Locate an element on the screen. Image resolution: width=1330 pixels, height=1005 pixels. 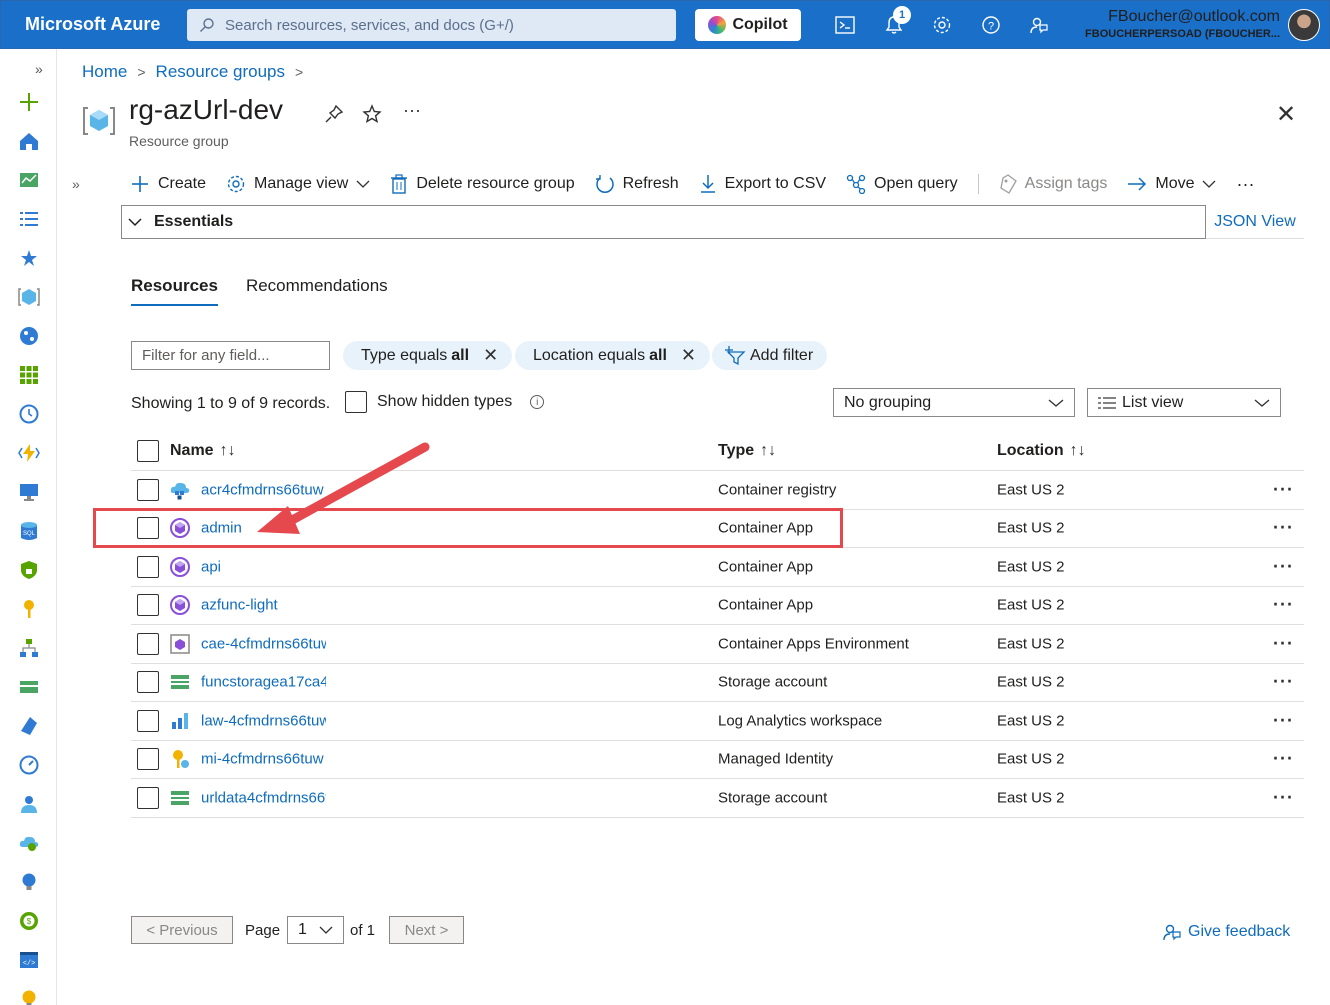
resource-name-link: mi-4cfmdrns66tuw is located at coordinates (262, 759).